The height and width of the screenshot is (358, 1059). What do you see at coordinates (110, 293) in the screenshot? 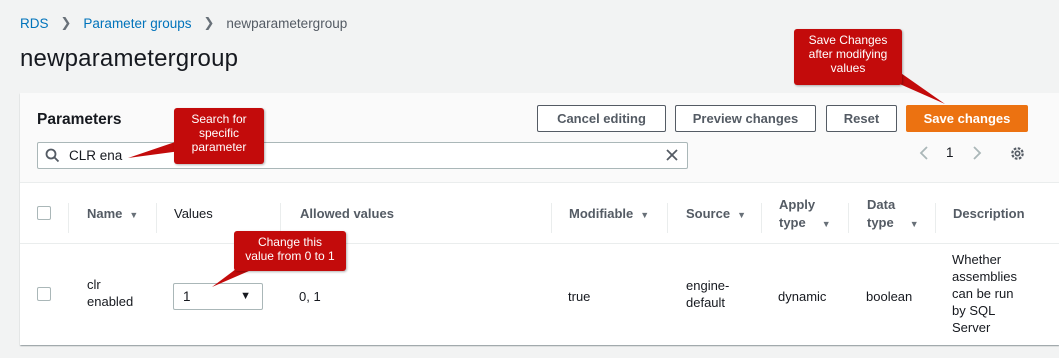
I see `cell-name: clr enabled` at bounding box center [110, 293].